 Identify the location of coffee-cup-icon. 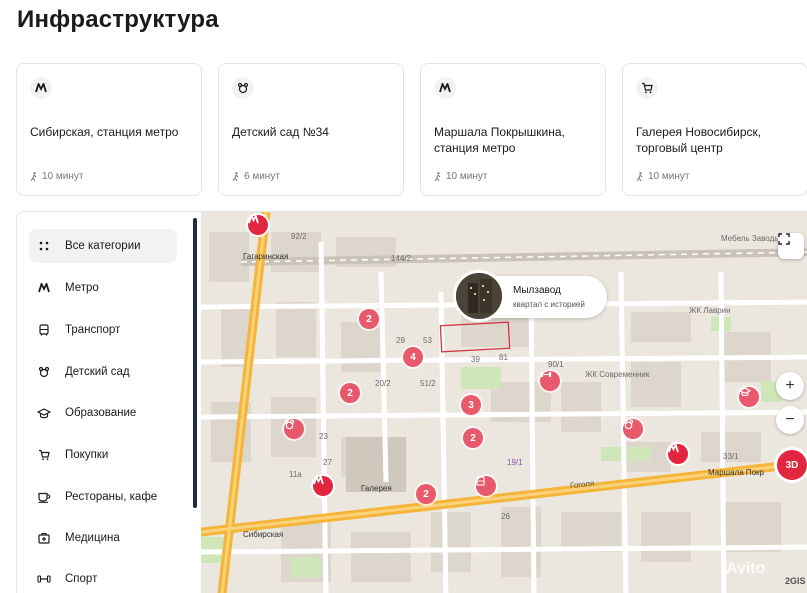
(44, 497).